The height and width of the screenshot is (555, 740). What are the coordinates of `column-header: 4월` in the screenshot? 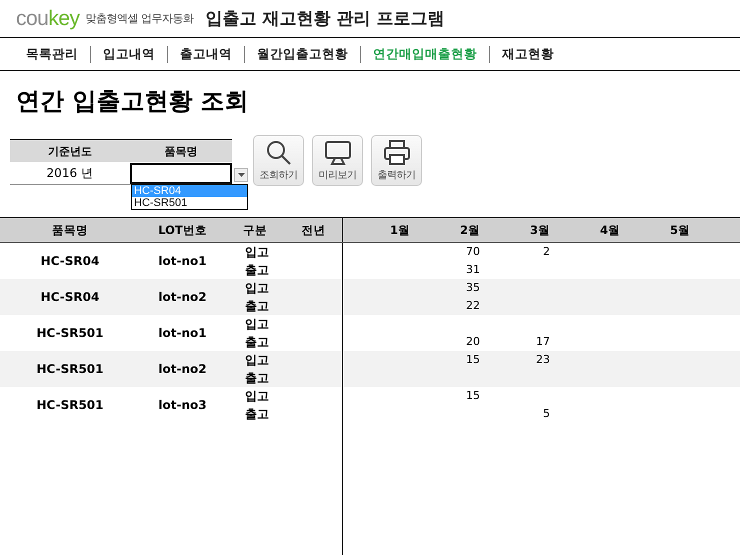 It's located at (609, 230).